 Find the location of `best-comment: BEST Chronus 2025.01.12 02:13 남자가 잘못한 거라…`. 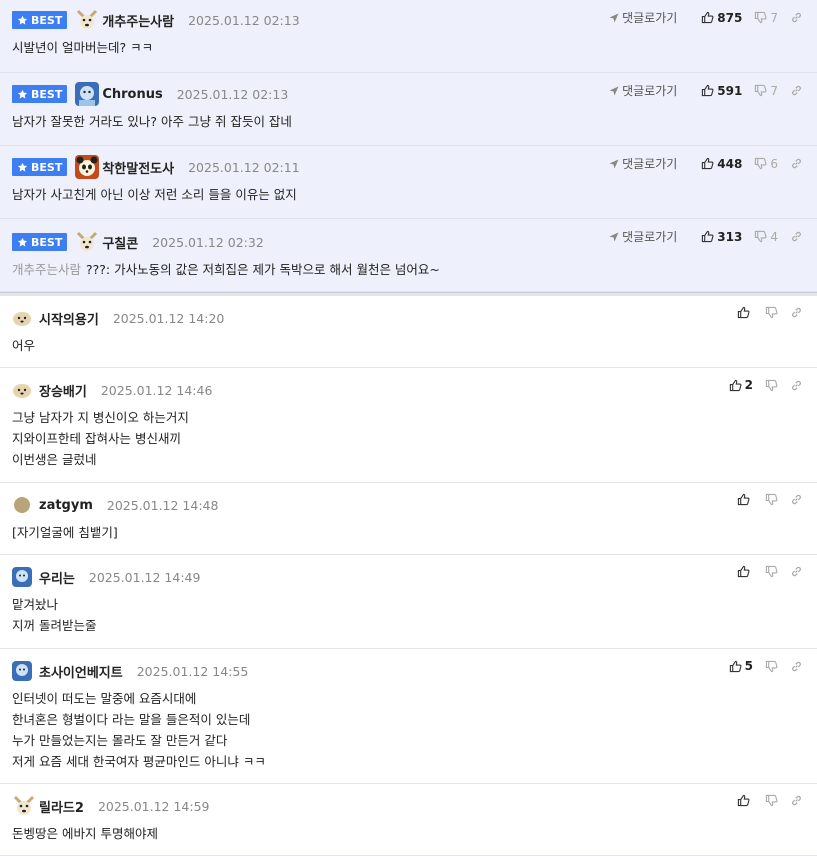

best-comment: BEST Chronus 2025.01.12 02:13 남자가 잘못한 거라… is located at coordinates (408, 109).